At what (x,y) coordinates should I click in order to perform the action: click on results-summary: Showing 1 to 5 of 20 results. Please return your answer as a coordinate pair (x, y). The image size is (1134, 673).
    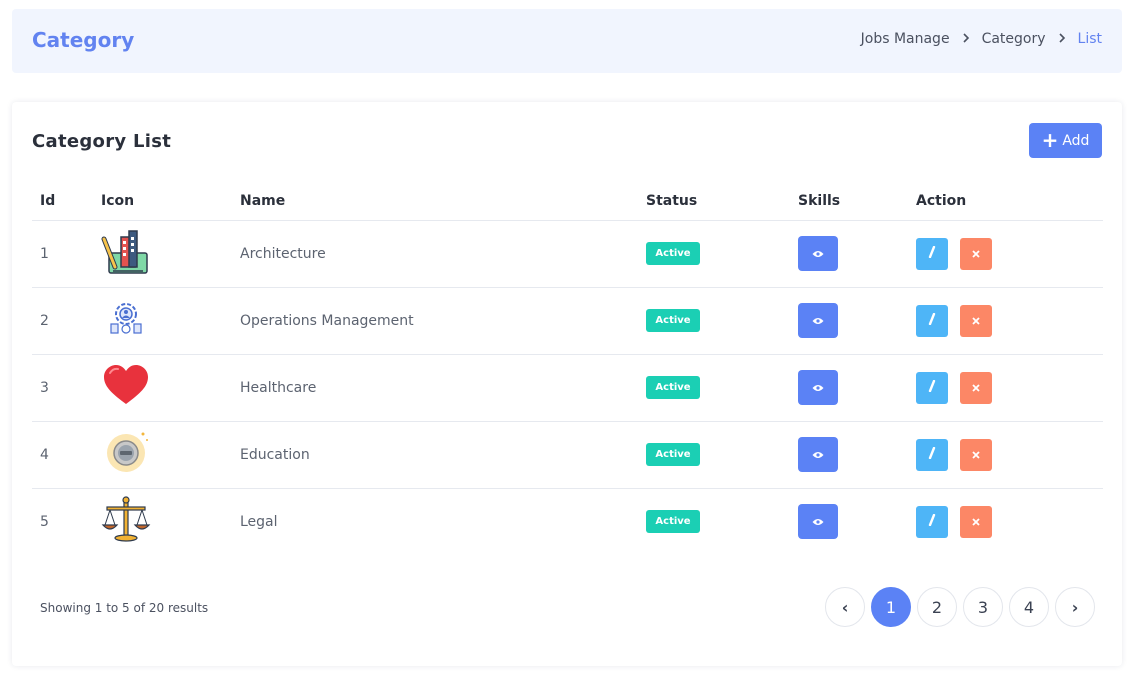
    Looking at the image, I should click on (124, 608).